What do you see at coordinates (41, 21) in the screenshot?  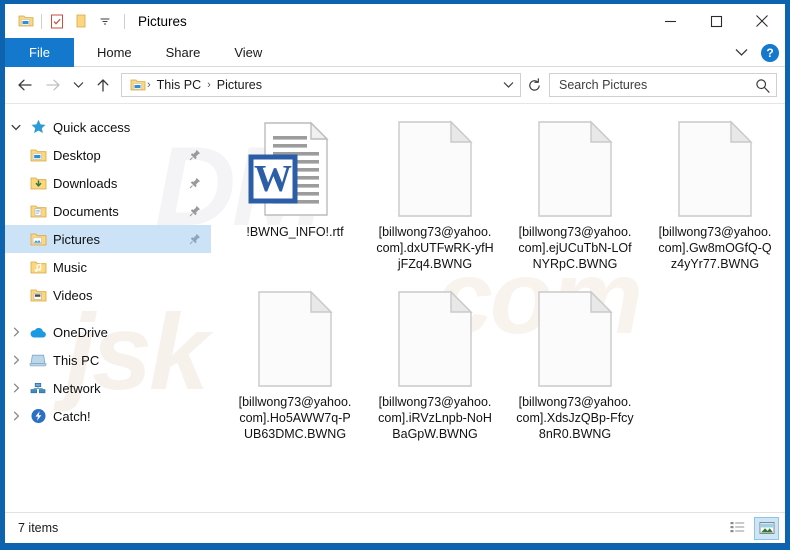 I see `toolbar-divider` at bounding box center [41, 21].